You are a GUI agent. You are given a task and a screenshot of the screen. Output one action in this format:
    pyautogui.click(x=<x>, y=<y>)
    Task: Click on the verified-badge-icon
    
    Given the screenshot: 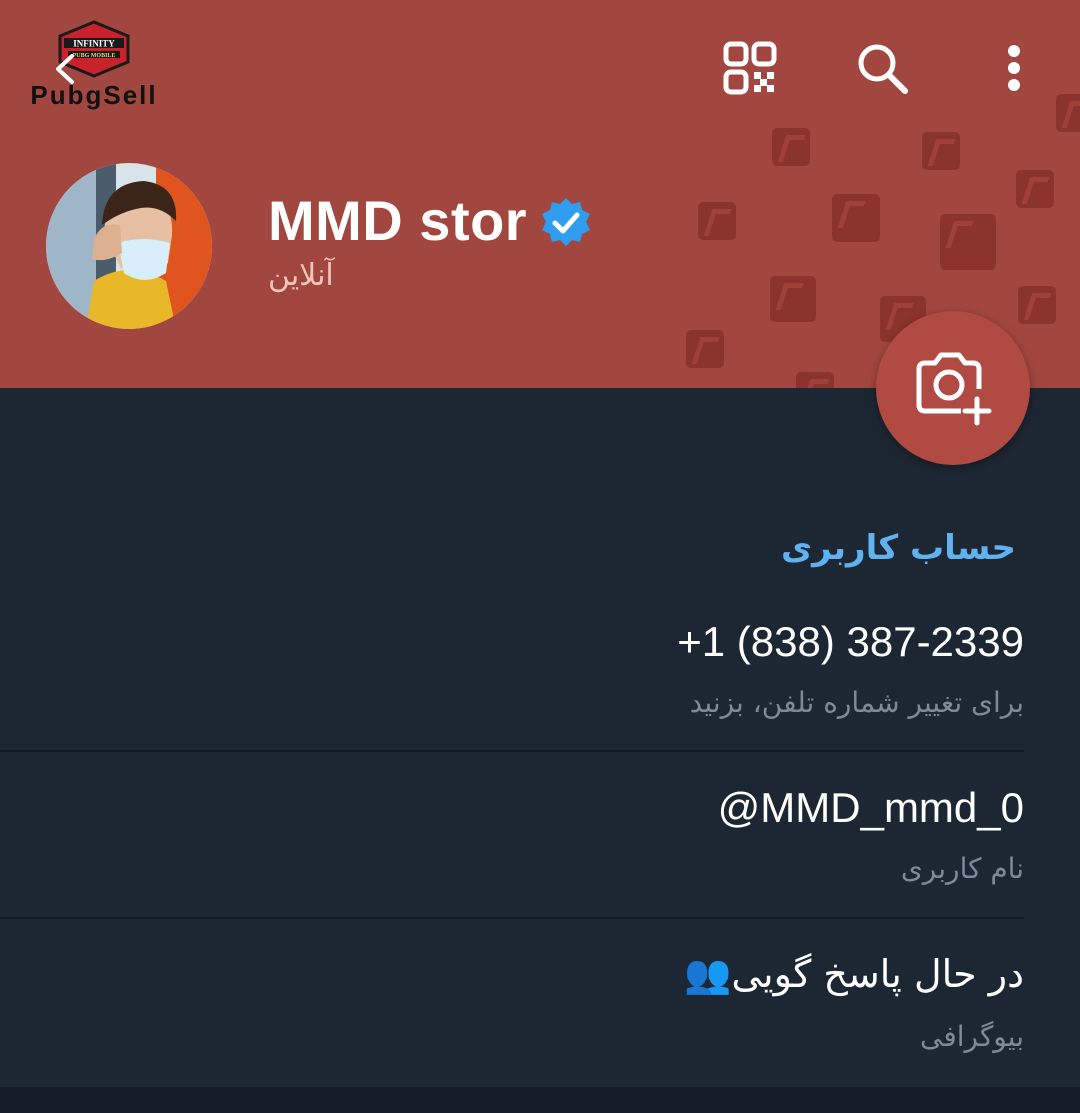 What is the action you would take?
    pyautogui.click(x=566, y=222)
    